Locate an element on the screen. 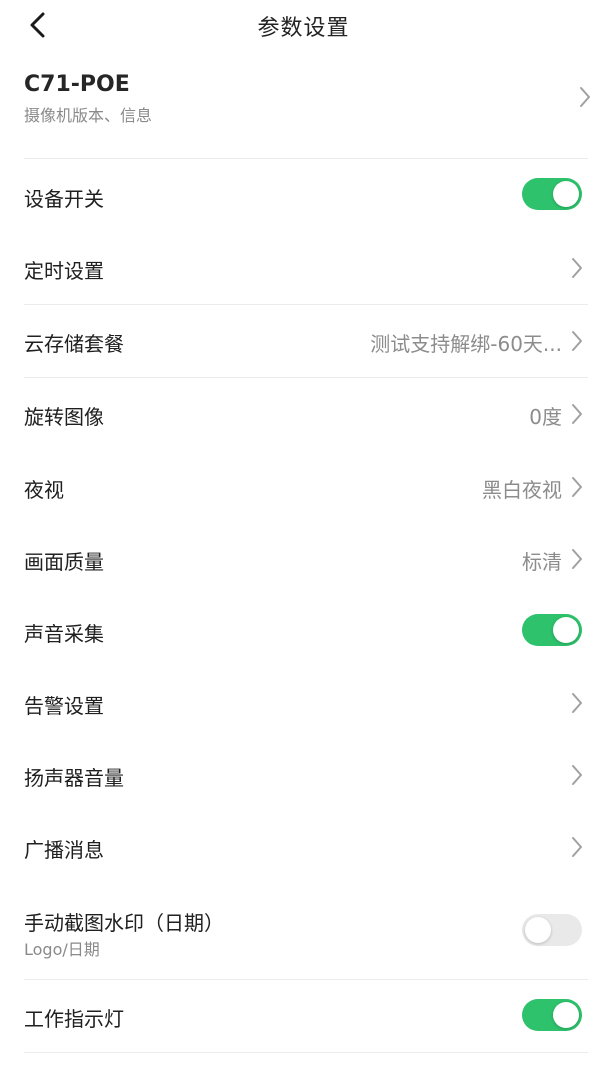 The width and height of the screenshot is (607, 1080). setting-row-schedule: 定时设置 is located at coordinates (306, 268).